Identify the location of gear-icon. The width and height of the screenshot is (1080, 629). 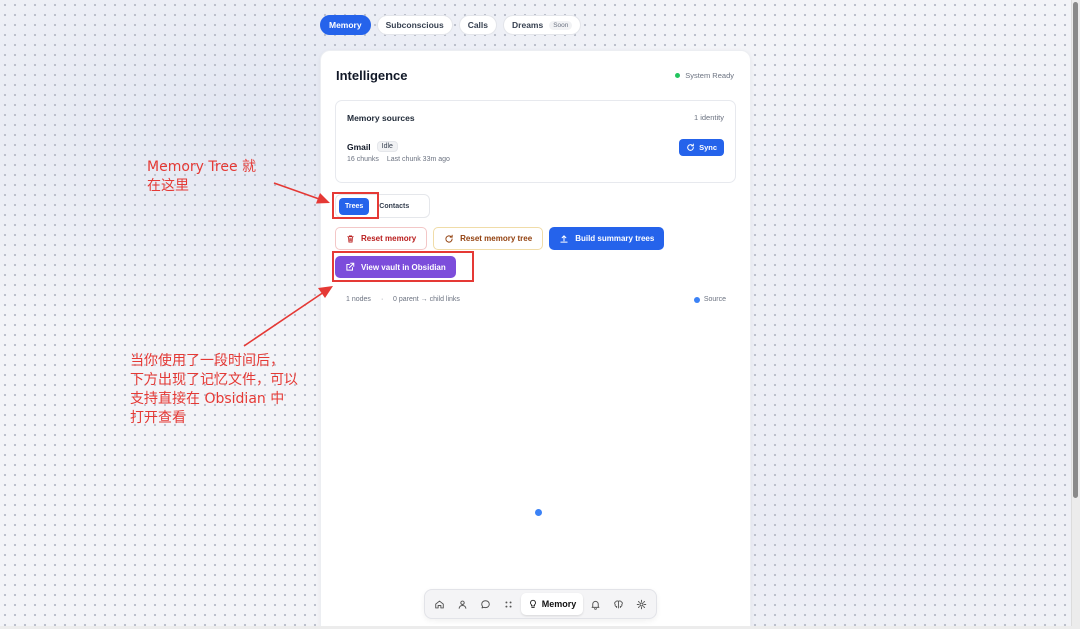
(641, 604).